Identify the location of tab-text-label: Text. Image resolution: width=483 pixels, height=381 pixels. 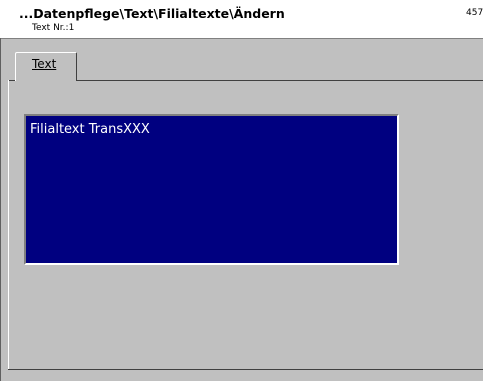
(44, 64).